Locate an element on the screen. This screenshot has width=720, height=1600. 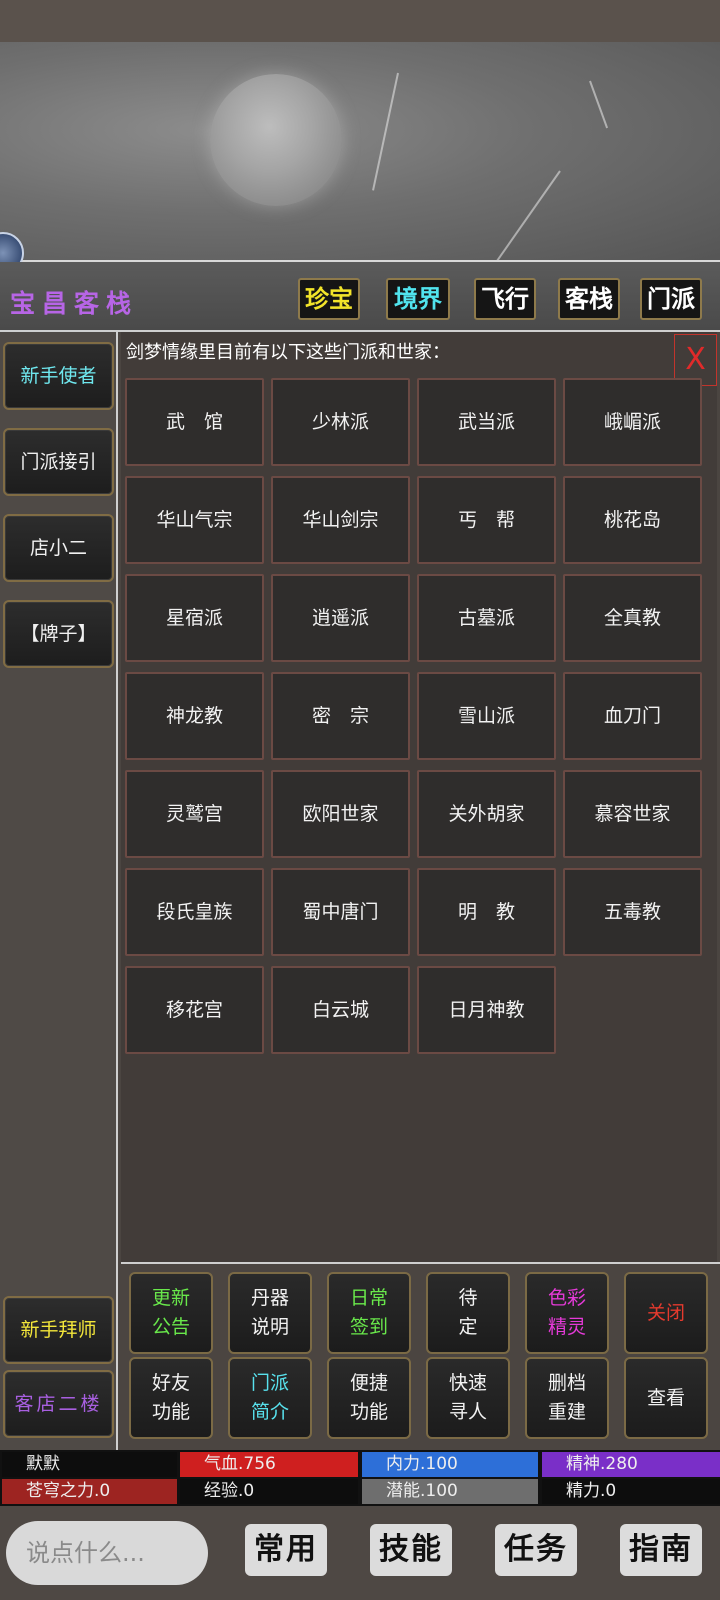
sect-button: 灵鹫宫 is located at coordinates (194, 814).